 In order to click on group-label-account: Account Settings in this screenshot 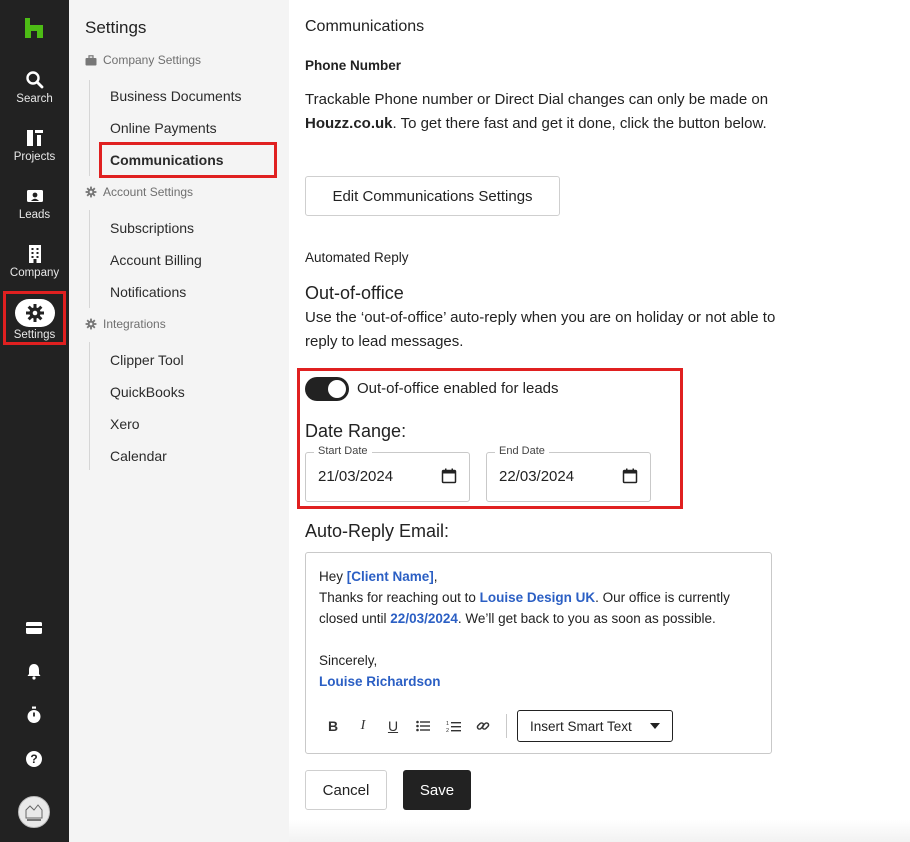, I will do `click(148, 192)`.